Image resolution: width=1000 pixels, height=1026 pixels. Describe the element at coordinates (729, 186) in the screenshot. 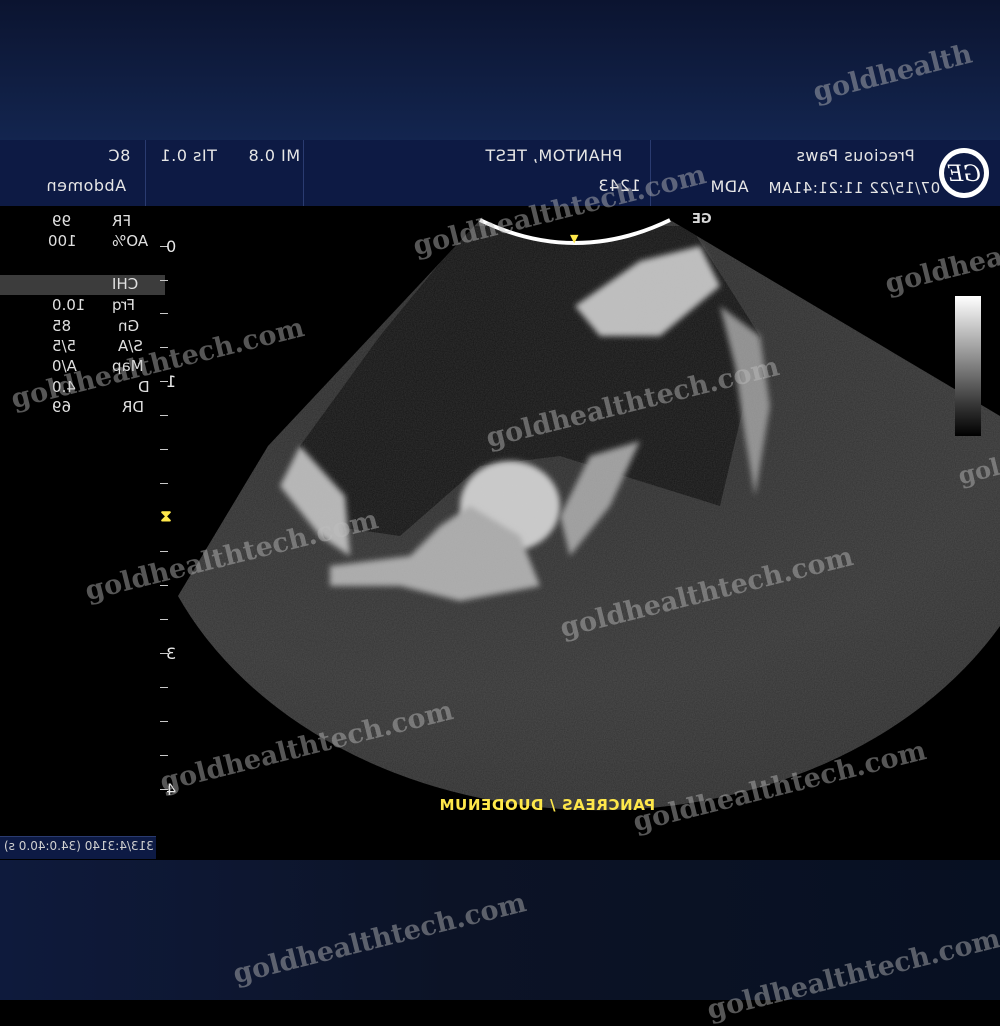

I see `operator-label: ADM` at that location.